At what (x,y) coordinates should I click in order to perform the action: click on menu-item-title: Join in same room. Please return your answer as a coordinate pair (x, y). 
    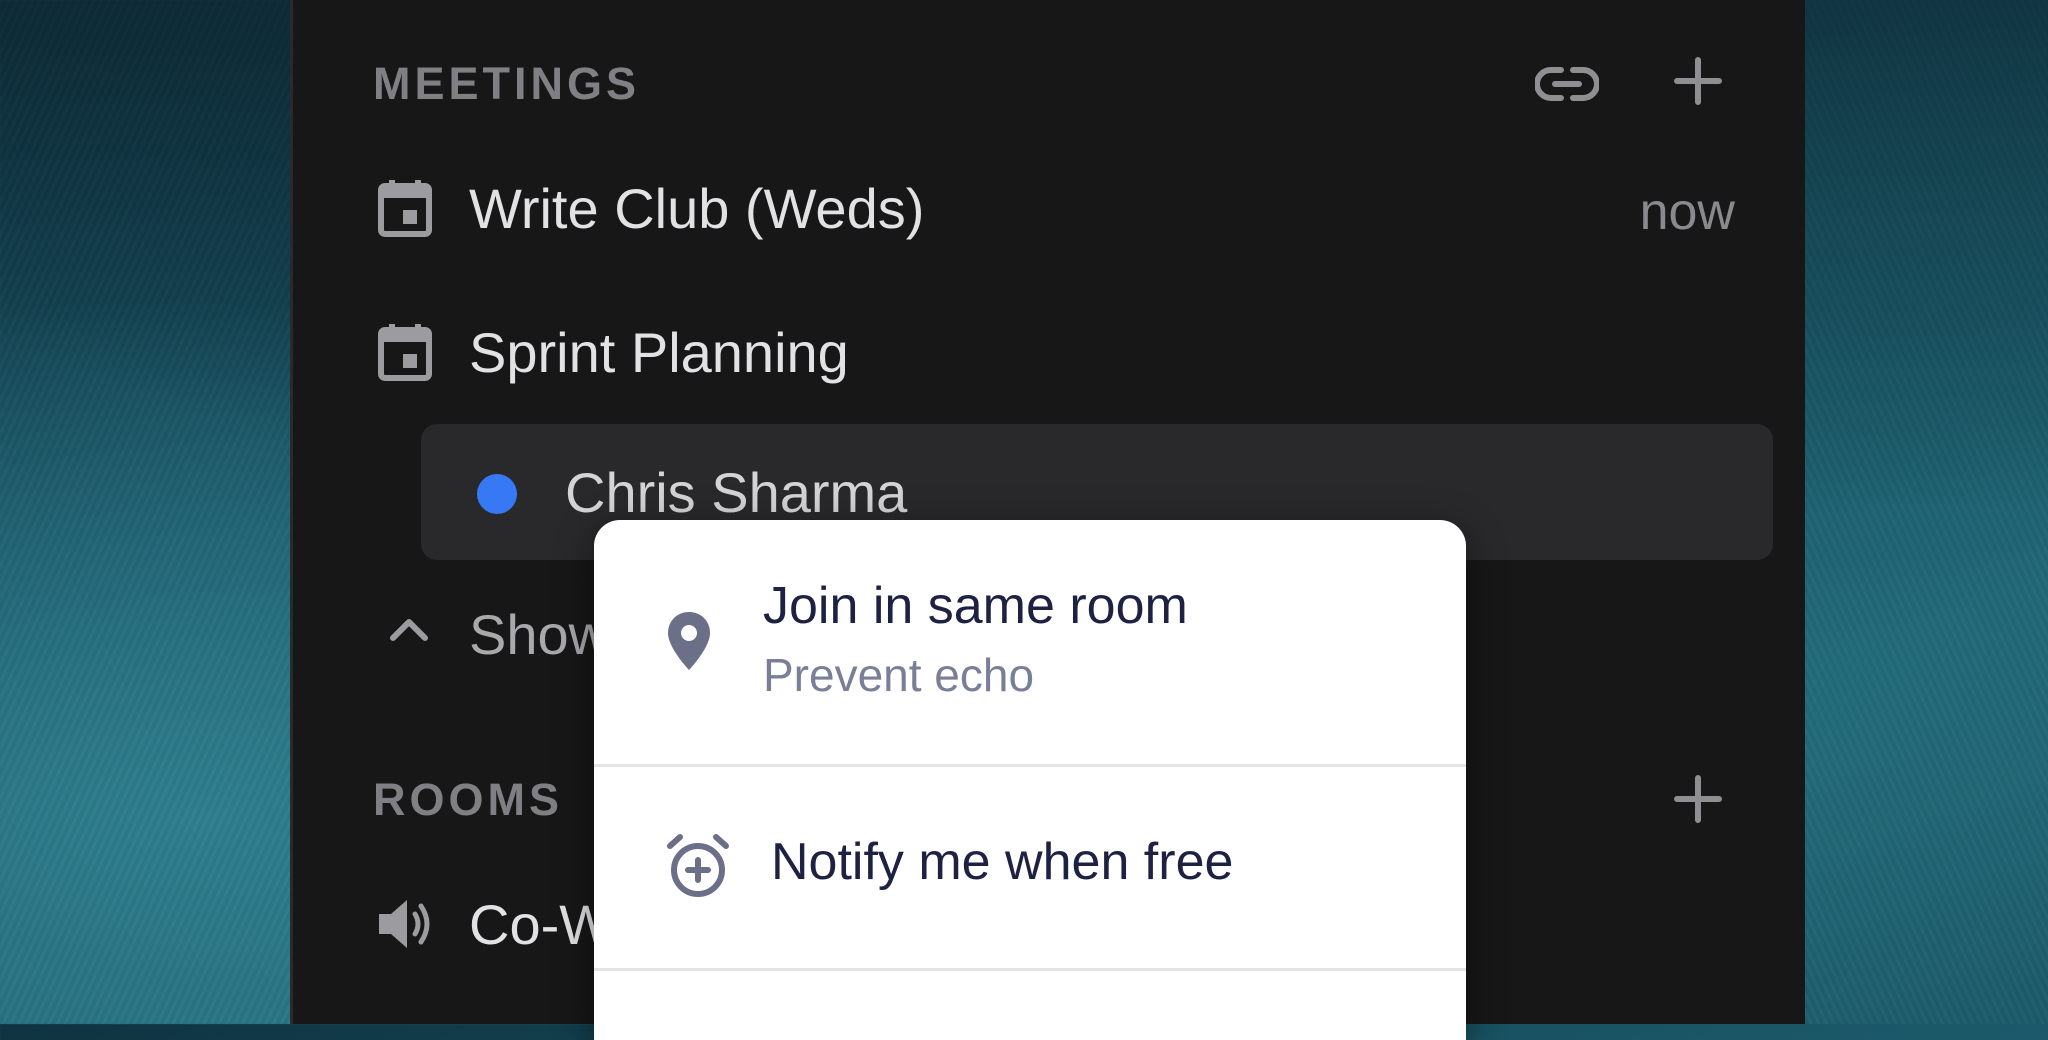
    Looking at the image, I should click on (975, 606).